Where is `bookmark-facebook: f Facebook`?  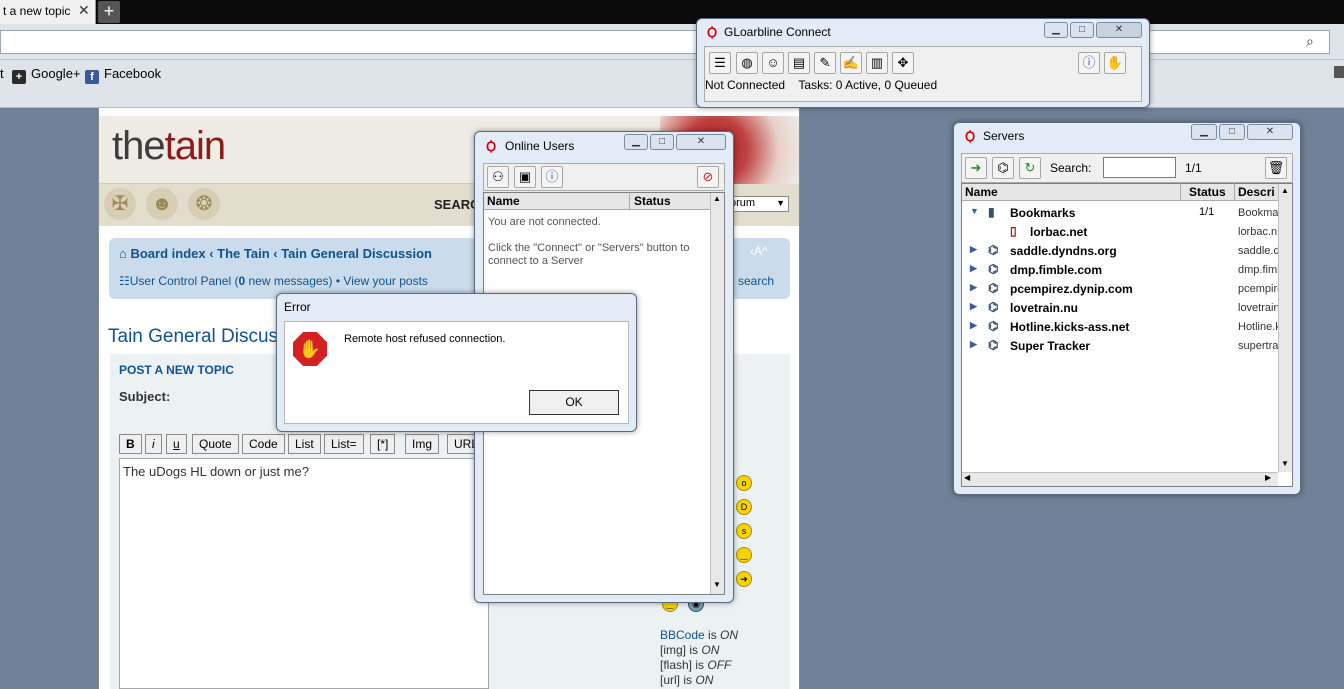
bookmark-facebook: f Facebook is located at coordinates (123, 75).